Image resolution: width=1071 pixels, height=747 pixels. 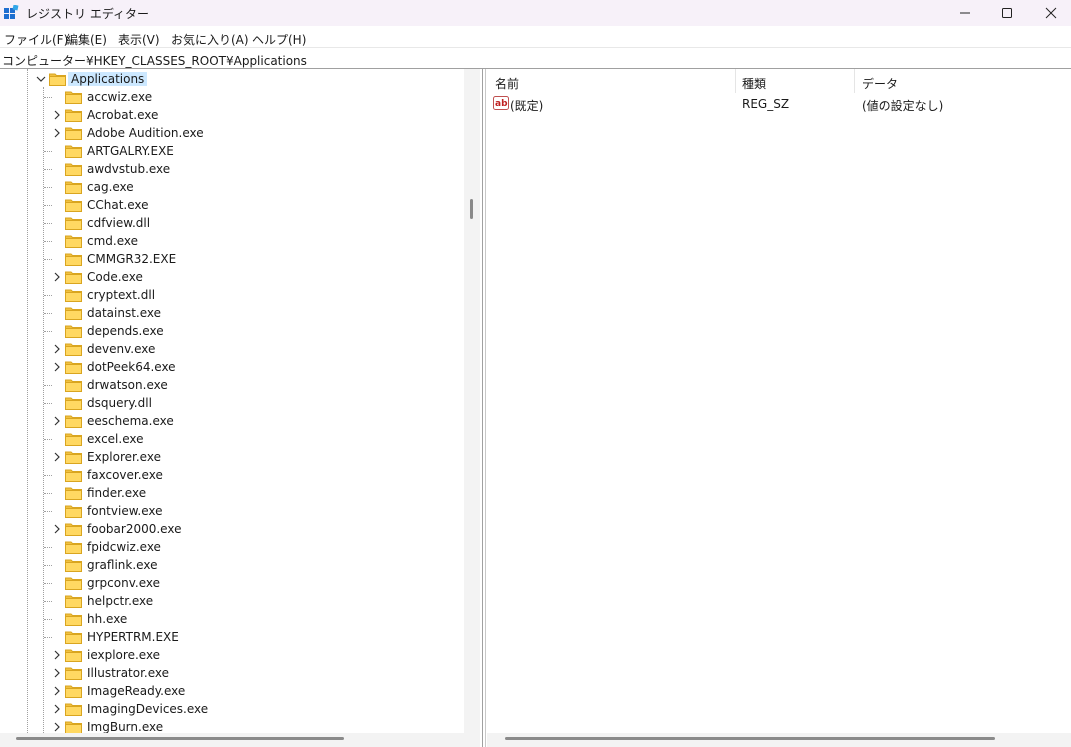 What do you see at coordinates (232, 493) in the screenshot?
I see `tree-node: finder.exe` at bounding box center [232, 493].